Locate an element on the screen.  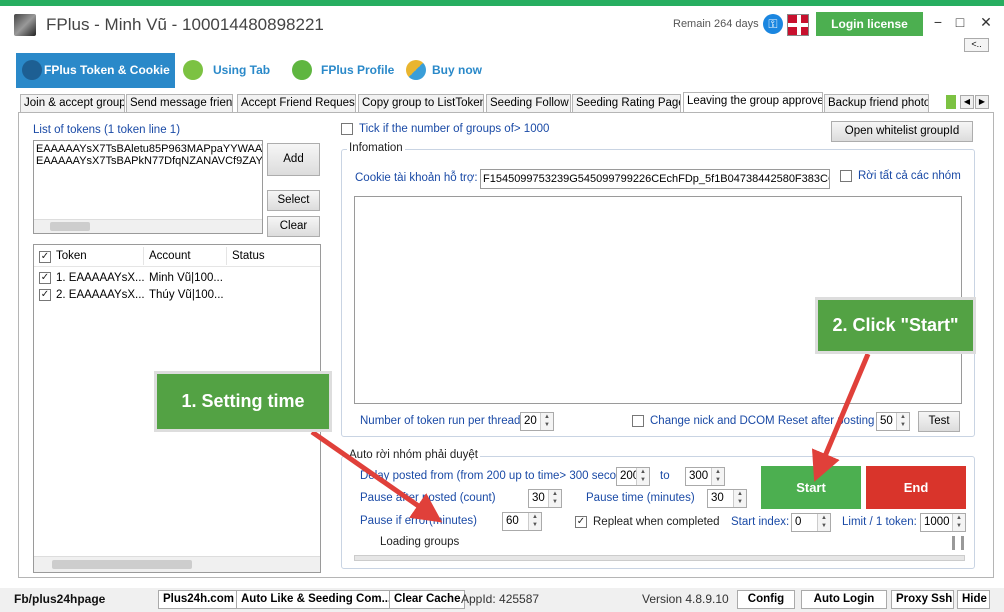
plus24h-link: Plus24h.com is located at coordinates (198, 599).